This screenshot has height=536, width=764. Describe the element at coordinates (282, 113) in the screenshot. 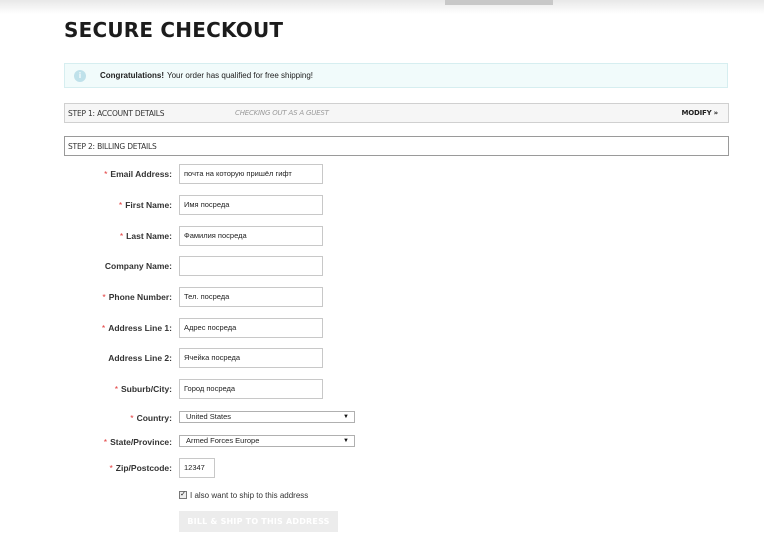

I see `guest-checkout-label: CHECKING OUT AS A GUEST` at that location.